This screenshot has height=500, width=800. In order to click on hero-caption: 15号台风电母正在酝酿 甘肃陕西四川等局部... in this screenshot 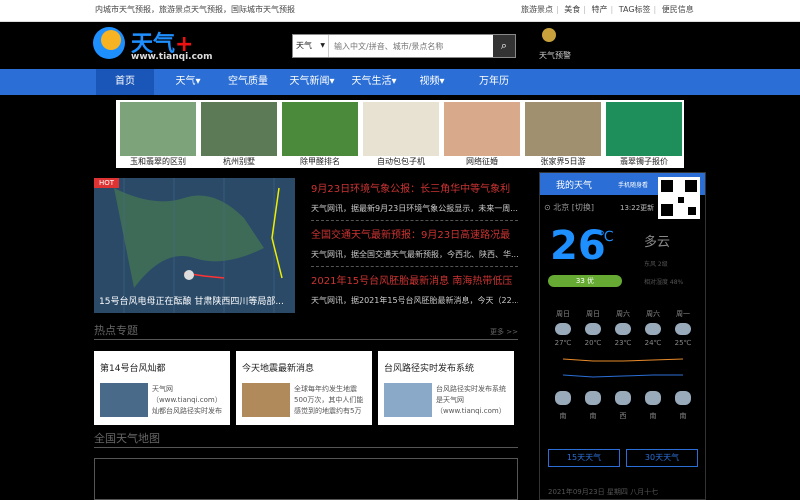, I will do `click(191, 300)`.